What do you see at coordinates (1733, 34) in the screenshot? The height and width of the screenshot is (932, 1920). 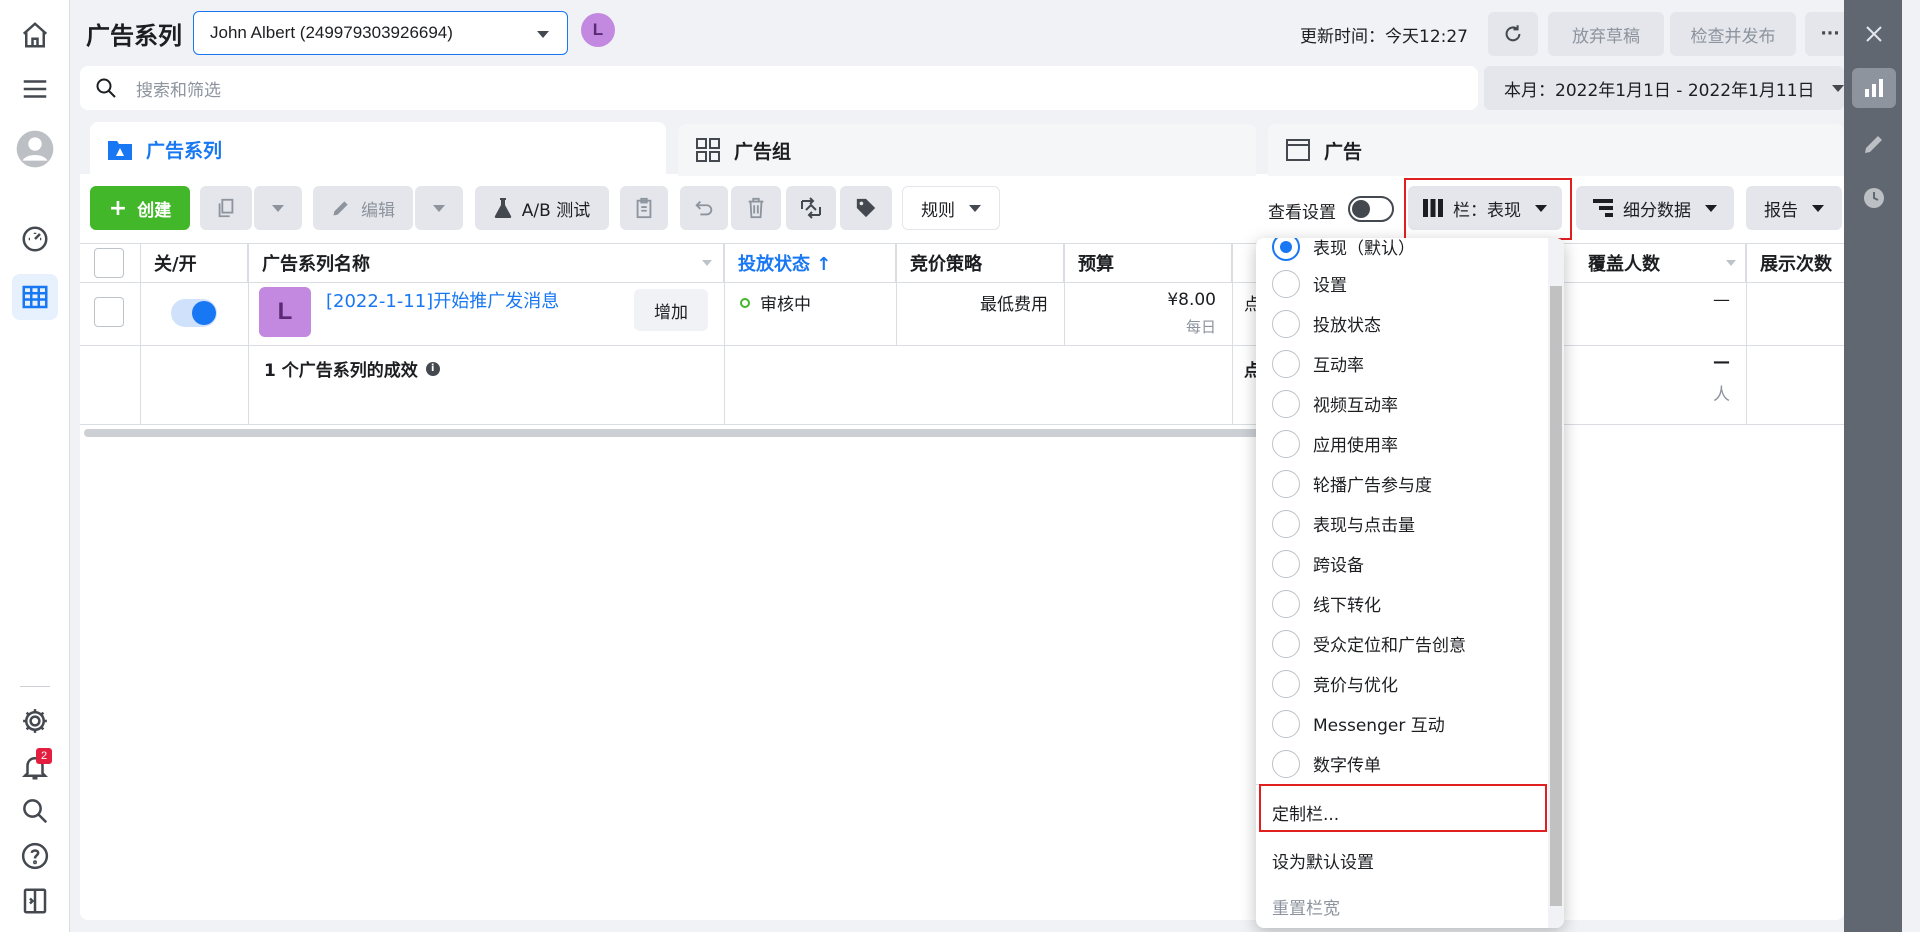 I see `review-publish-button: 检查并发布` at bounding box center [1733, 34].